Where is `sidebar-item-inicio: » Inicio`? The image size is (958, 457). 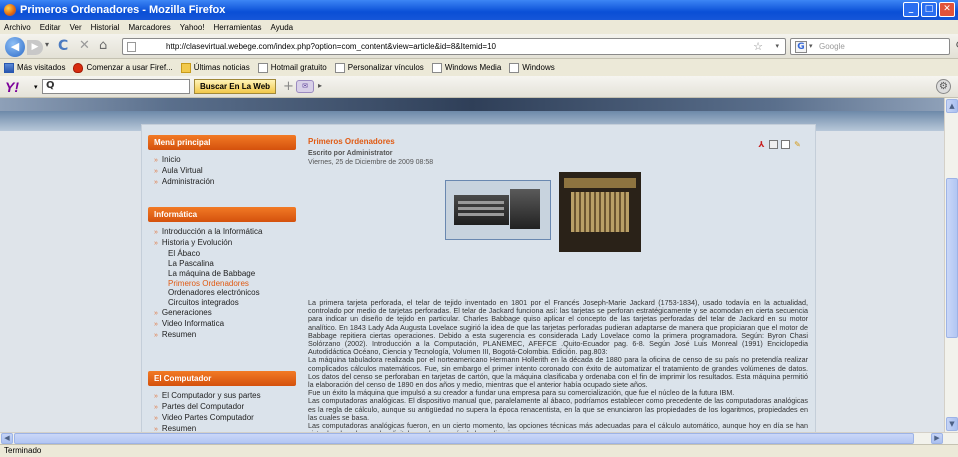 sidebar-item-inicio: » Inicio is located at coordinates (225, 160).